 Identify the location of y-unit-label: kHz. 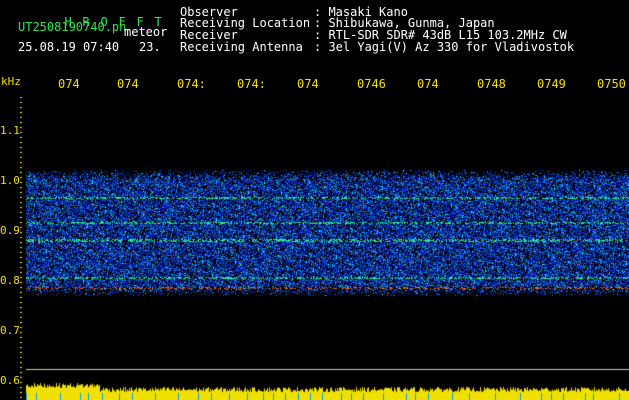
(11, 81).